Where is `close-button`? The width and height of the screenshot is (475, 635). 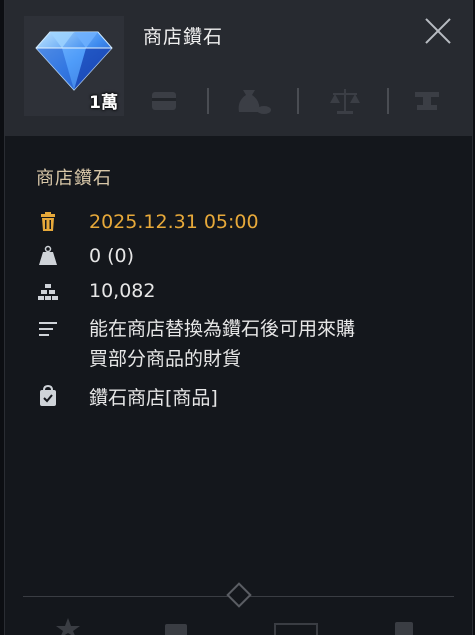
close-button is located at coordinates (438, 31).